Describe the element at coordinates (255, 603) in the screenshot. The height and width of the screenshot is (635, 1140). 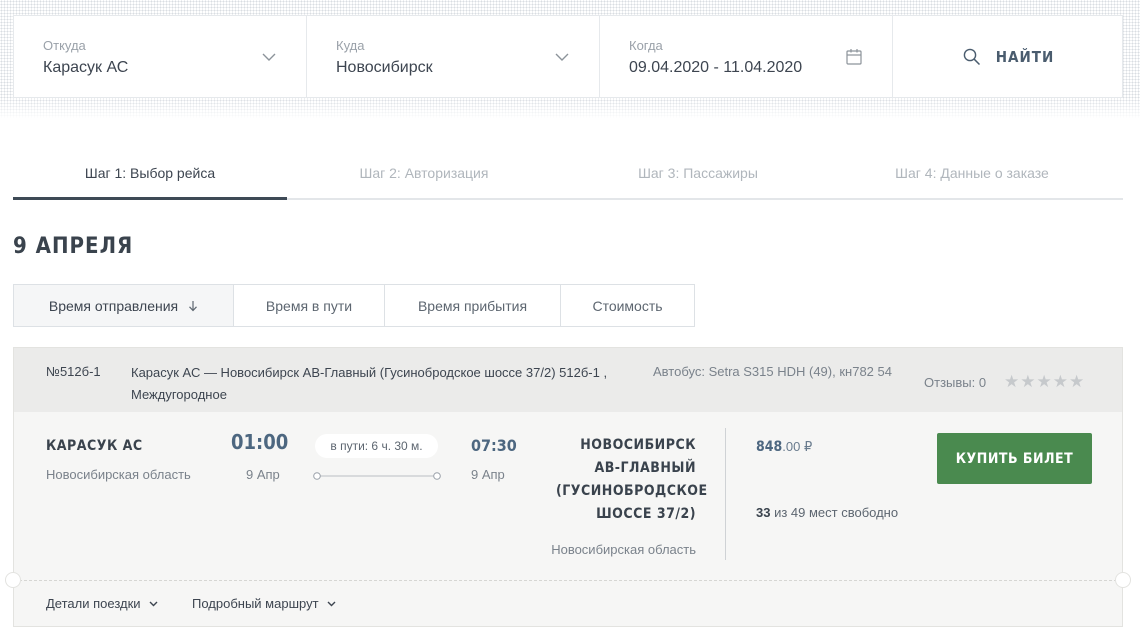
I see `route-details-label: Подробный маршрут` at that location.